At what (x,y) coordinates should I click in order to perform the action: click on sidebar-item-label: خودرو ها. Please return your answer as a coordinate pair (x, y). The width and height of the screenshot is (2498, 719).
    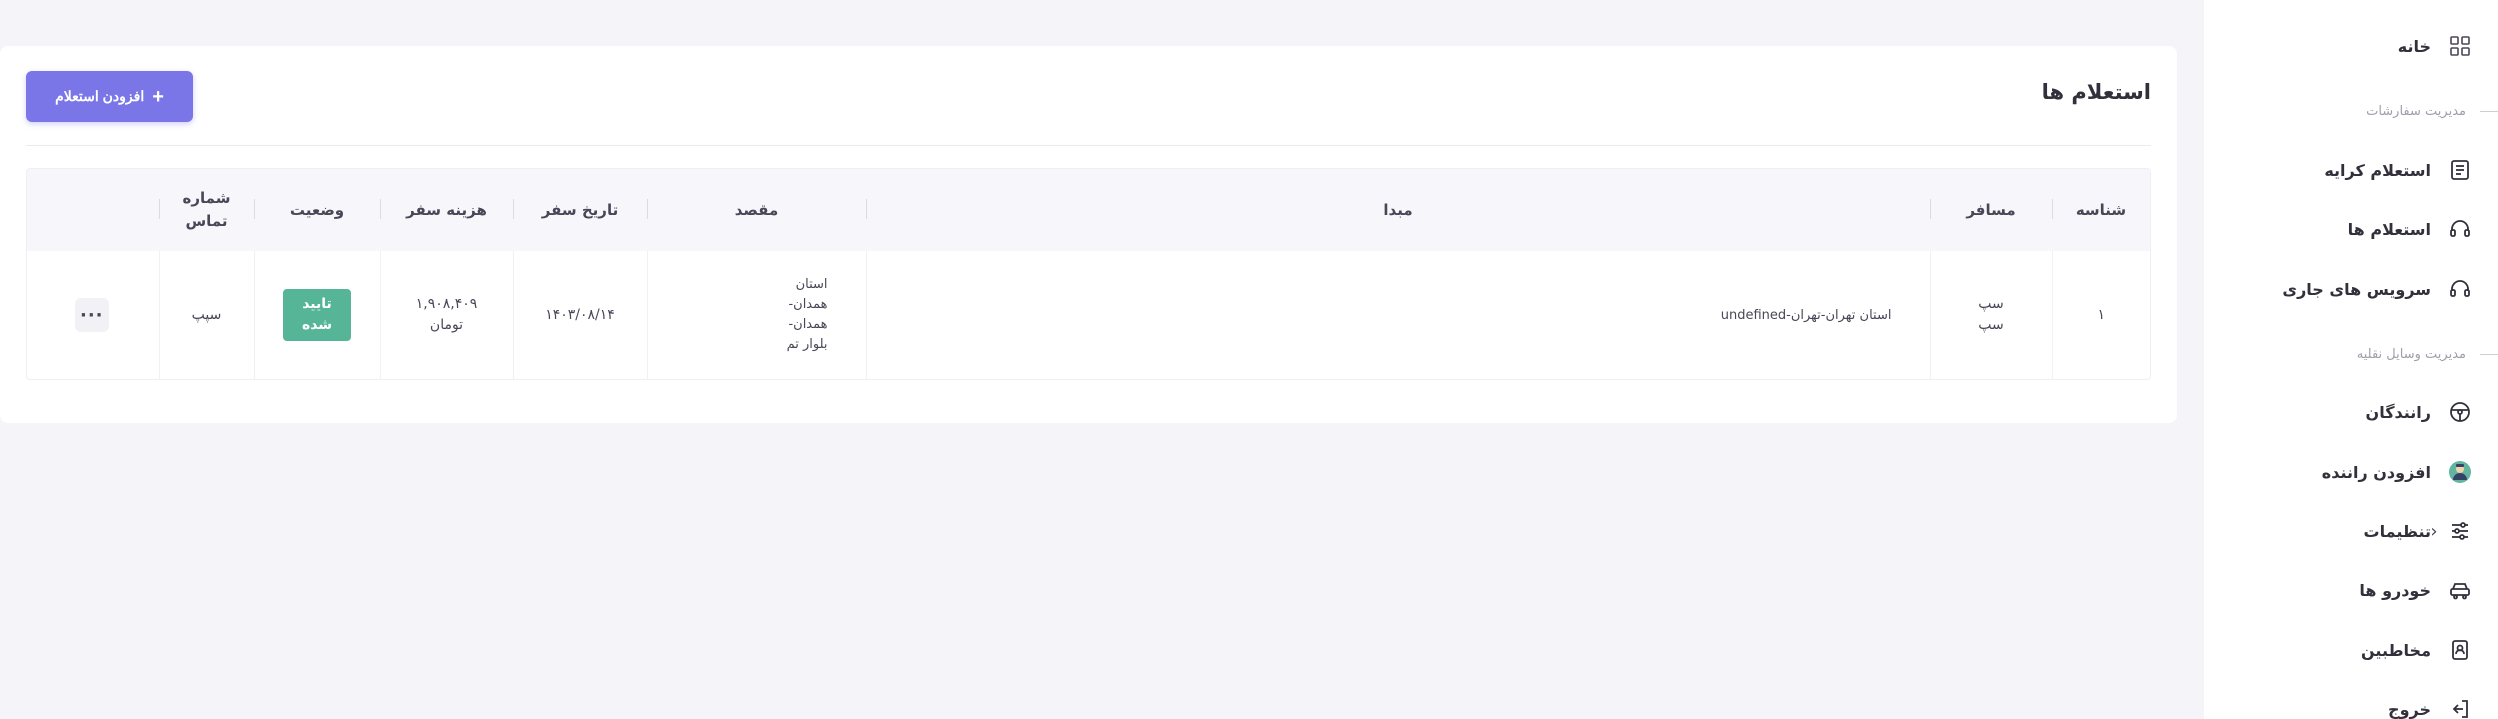
    Looking at the image, I should click on (2395, 590).